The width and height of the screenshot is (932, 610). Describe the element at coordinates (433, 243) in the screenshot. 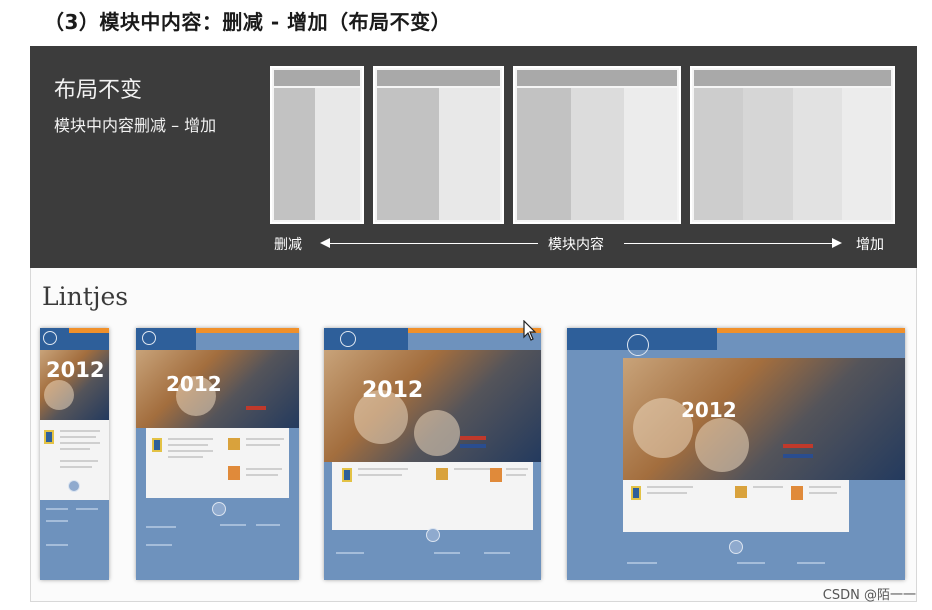

I see `arrow-line-left` at that location.